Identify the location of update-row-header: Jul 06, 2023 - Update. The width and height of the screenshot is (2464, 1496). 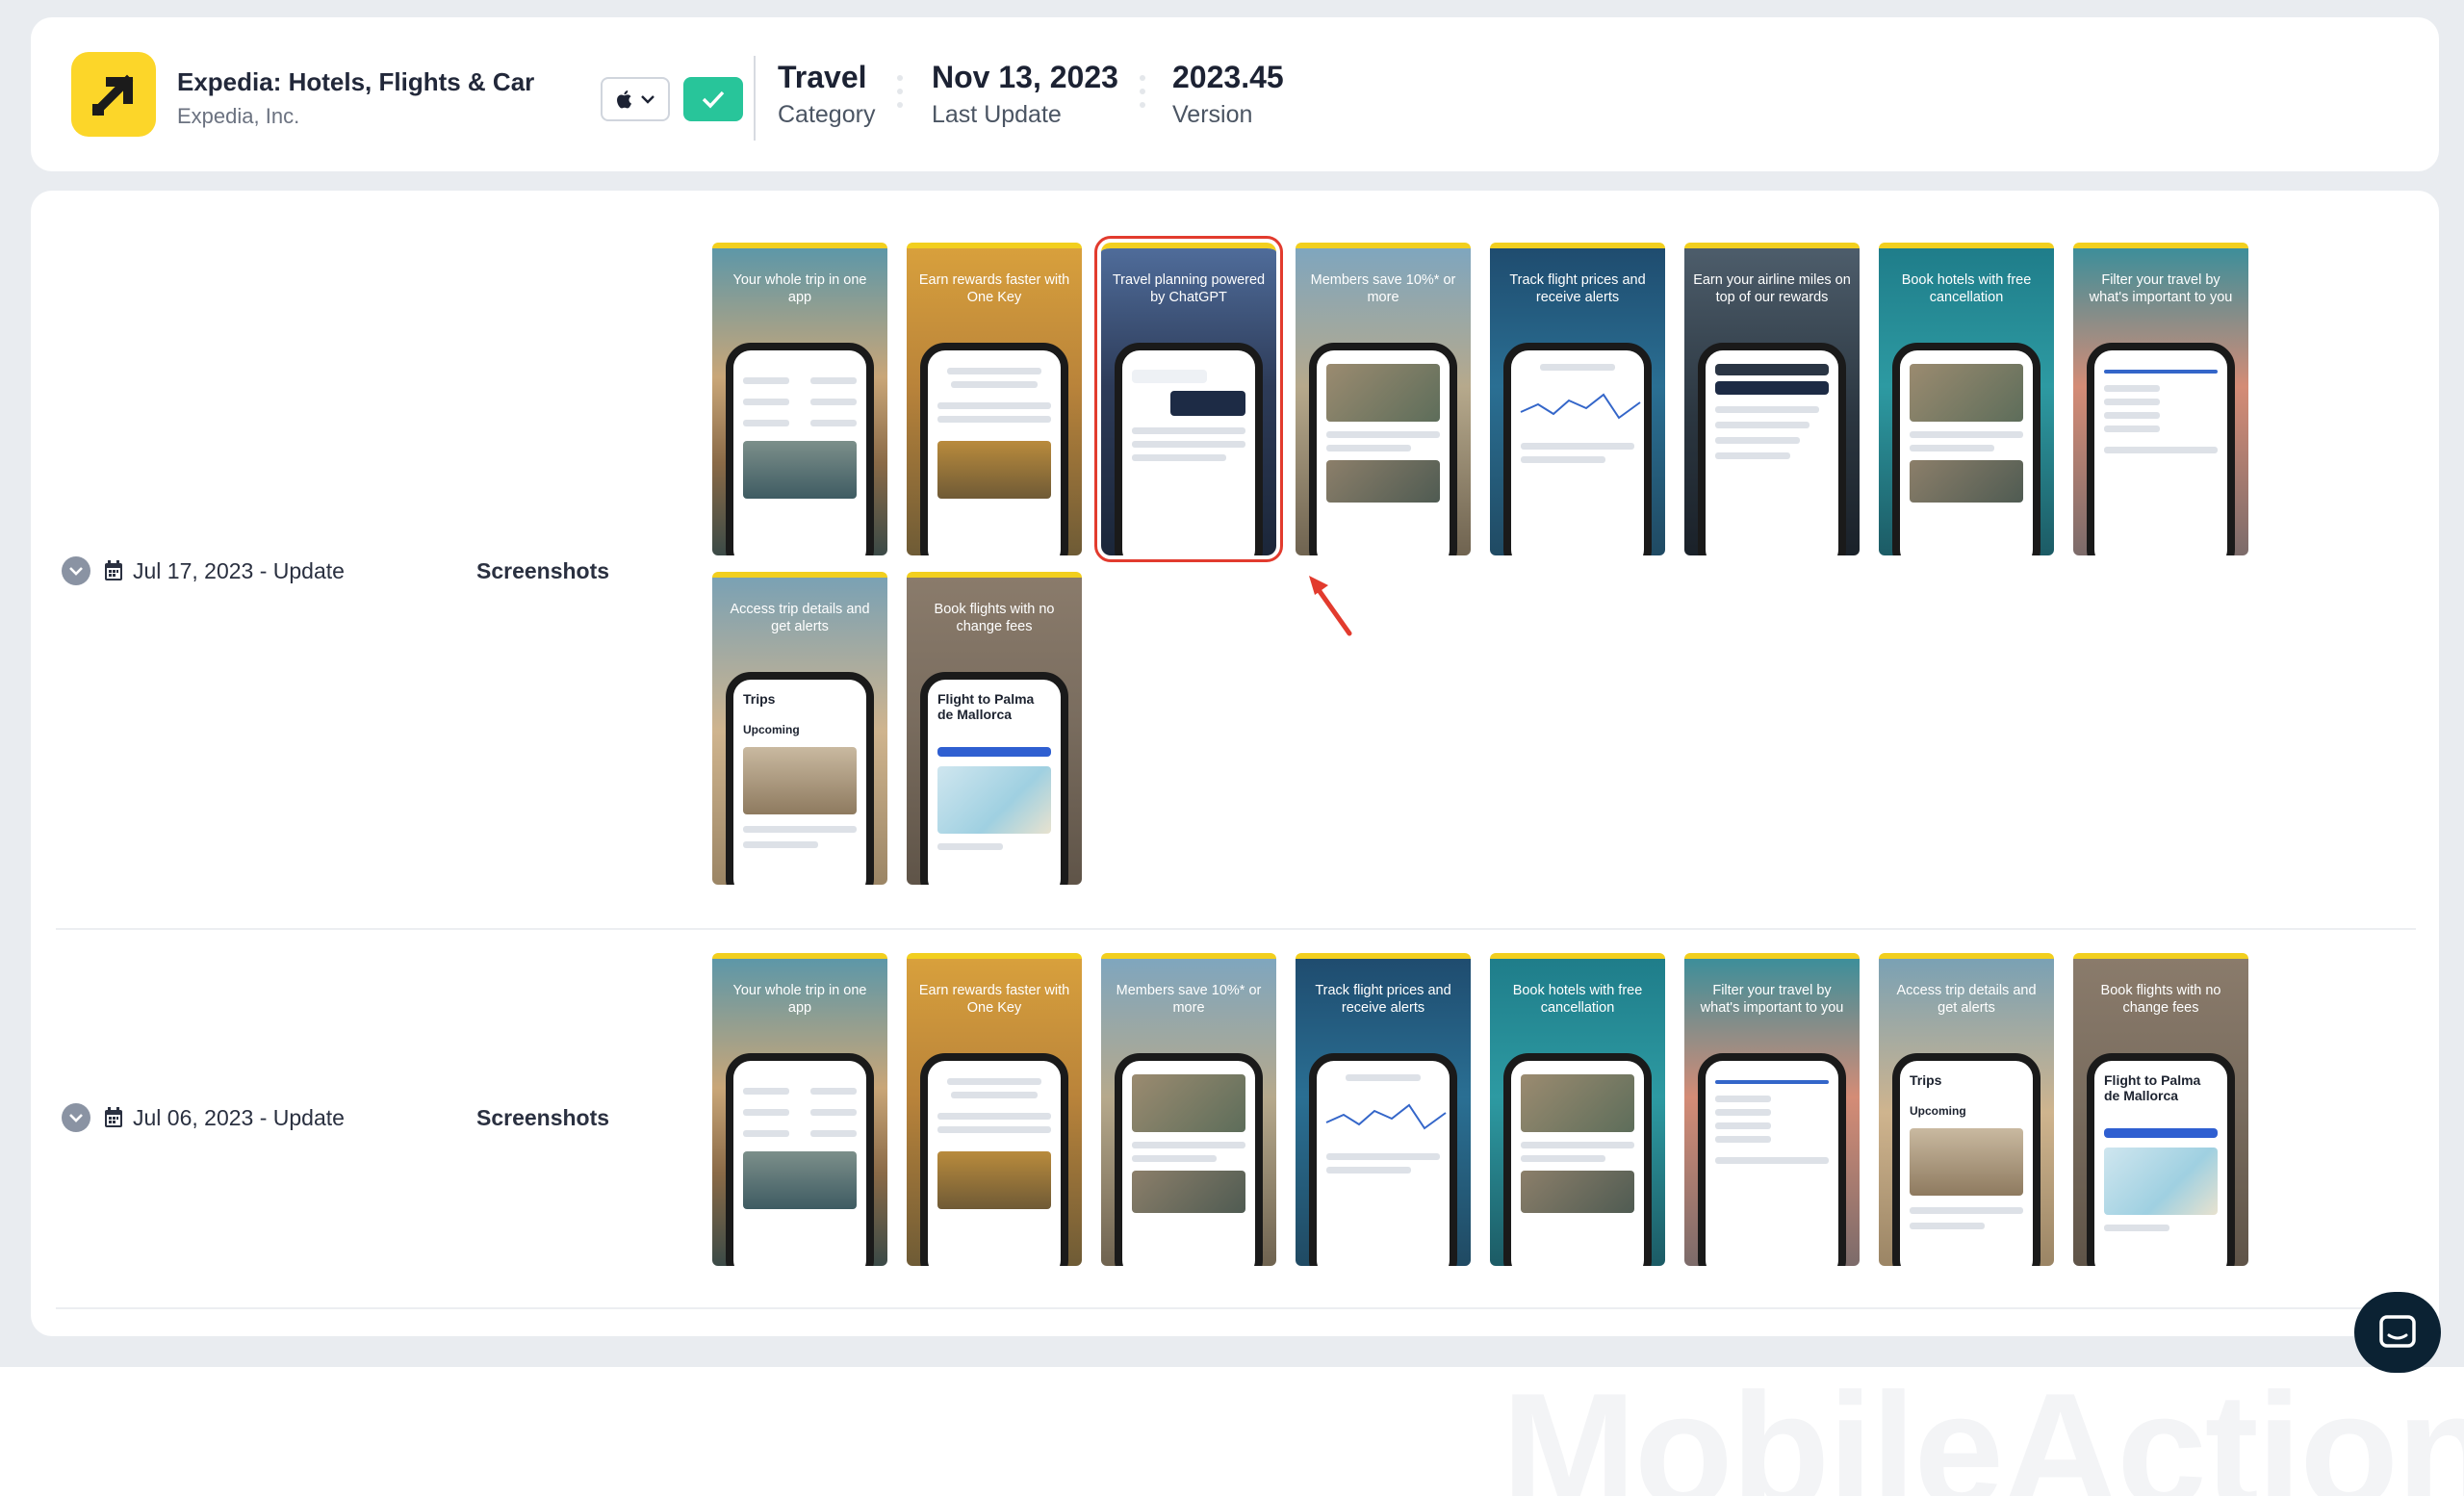
(203, 1117).